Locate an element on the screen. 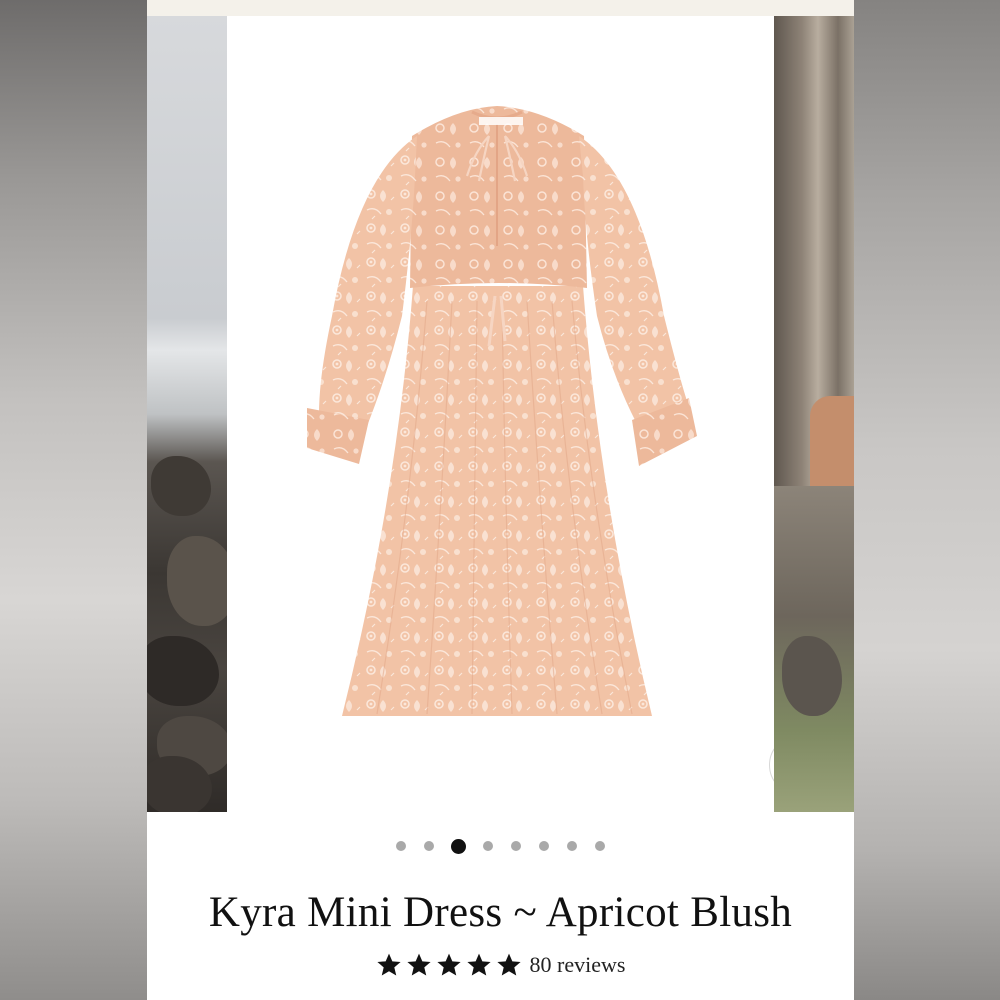 The image size is (1000, 1000). carousel-dot-3-active is located at coordinates (458, 846).